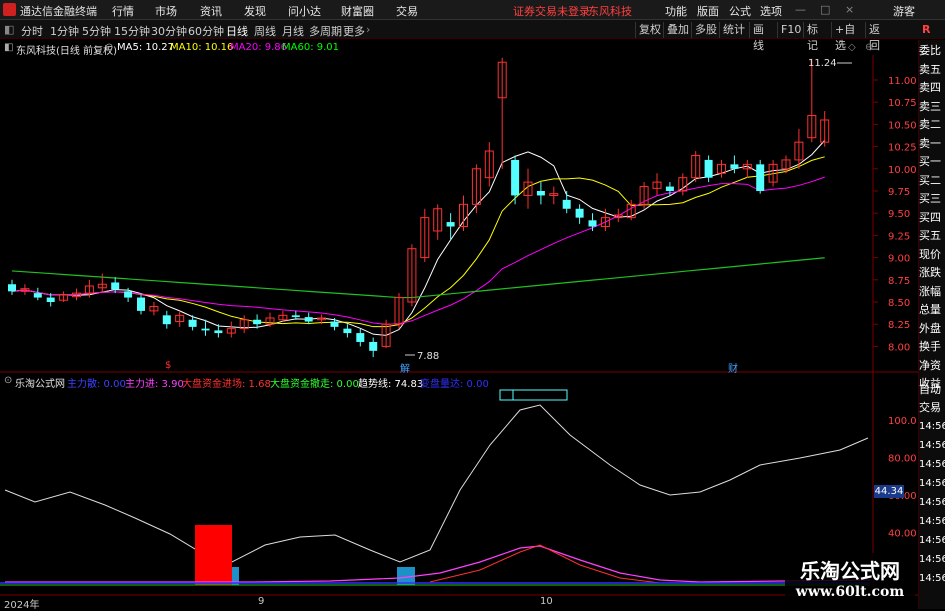  I want to click on indicator-title: 乐淘公式网, so click(40, 384).